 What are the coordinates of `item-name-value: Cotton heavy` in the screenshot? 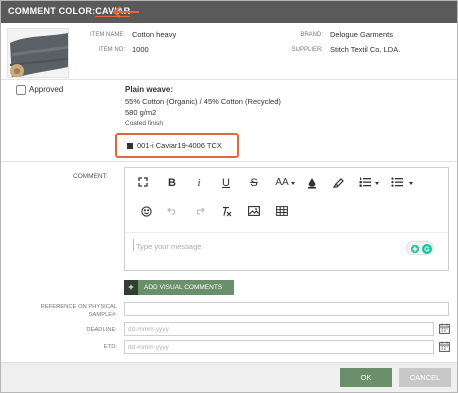 It's located at (154, 34).